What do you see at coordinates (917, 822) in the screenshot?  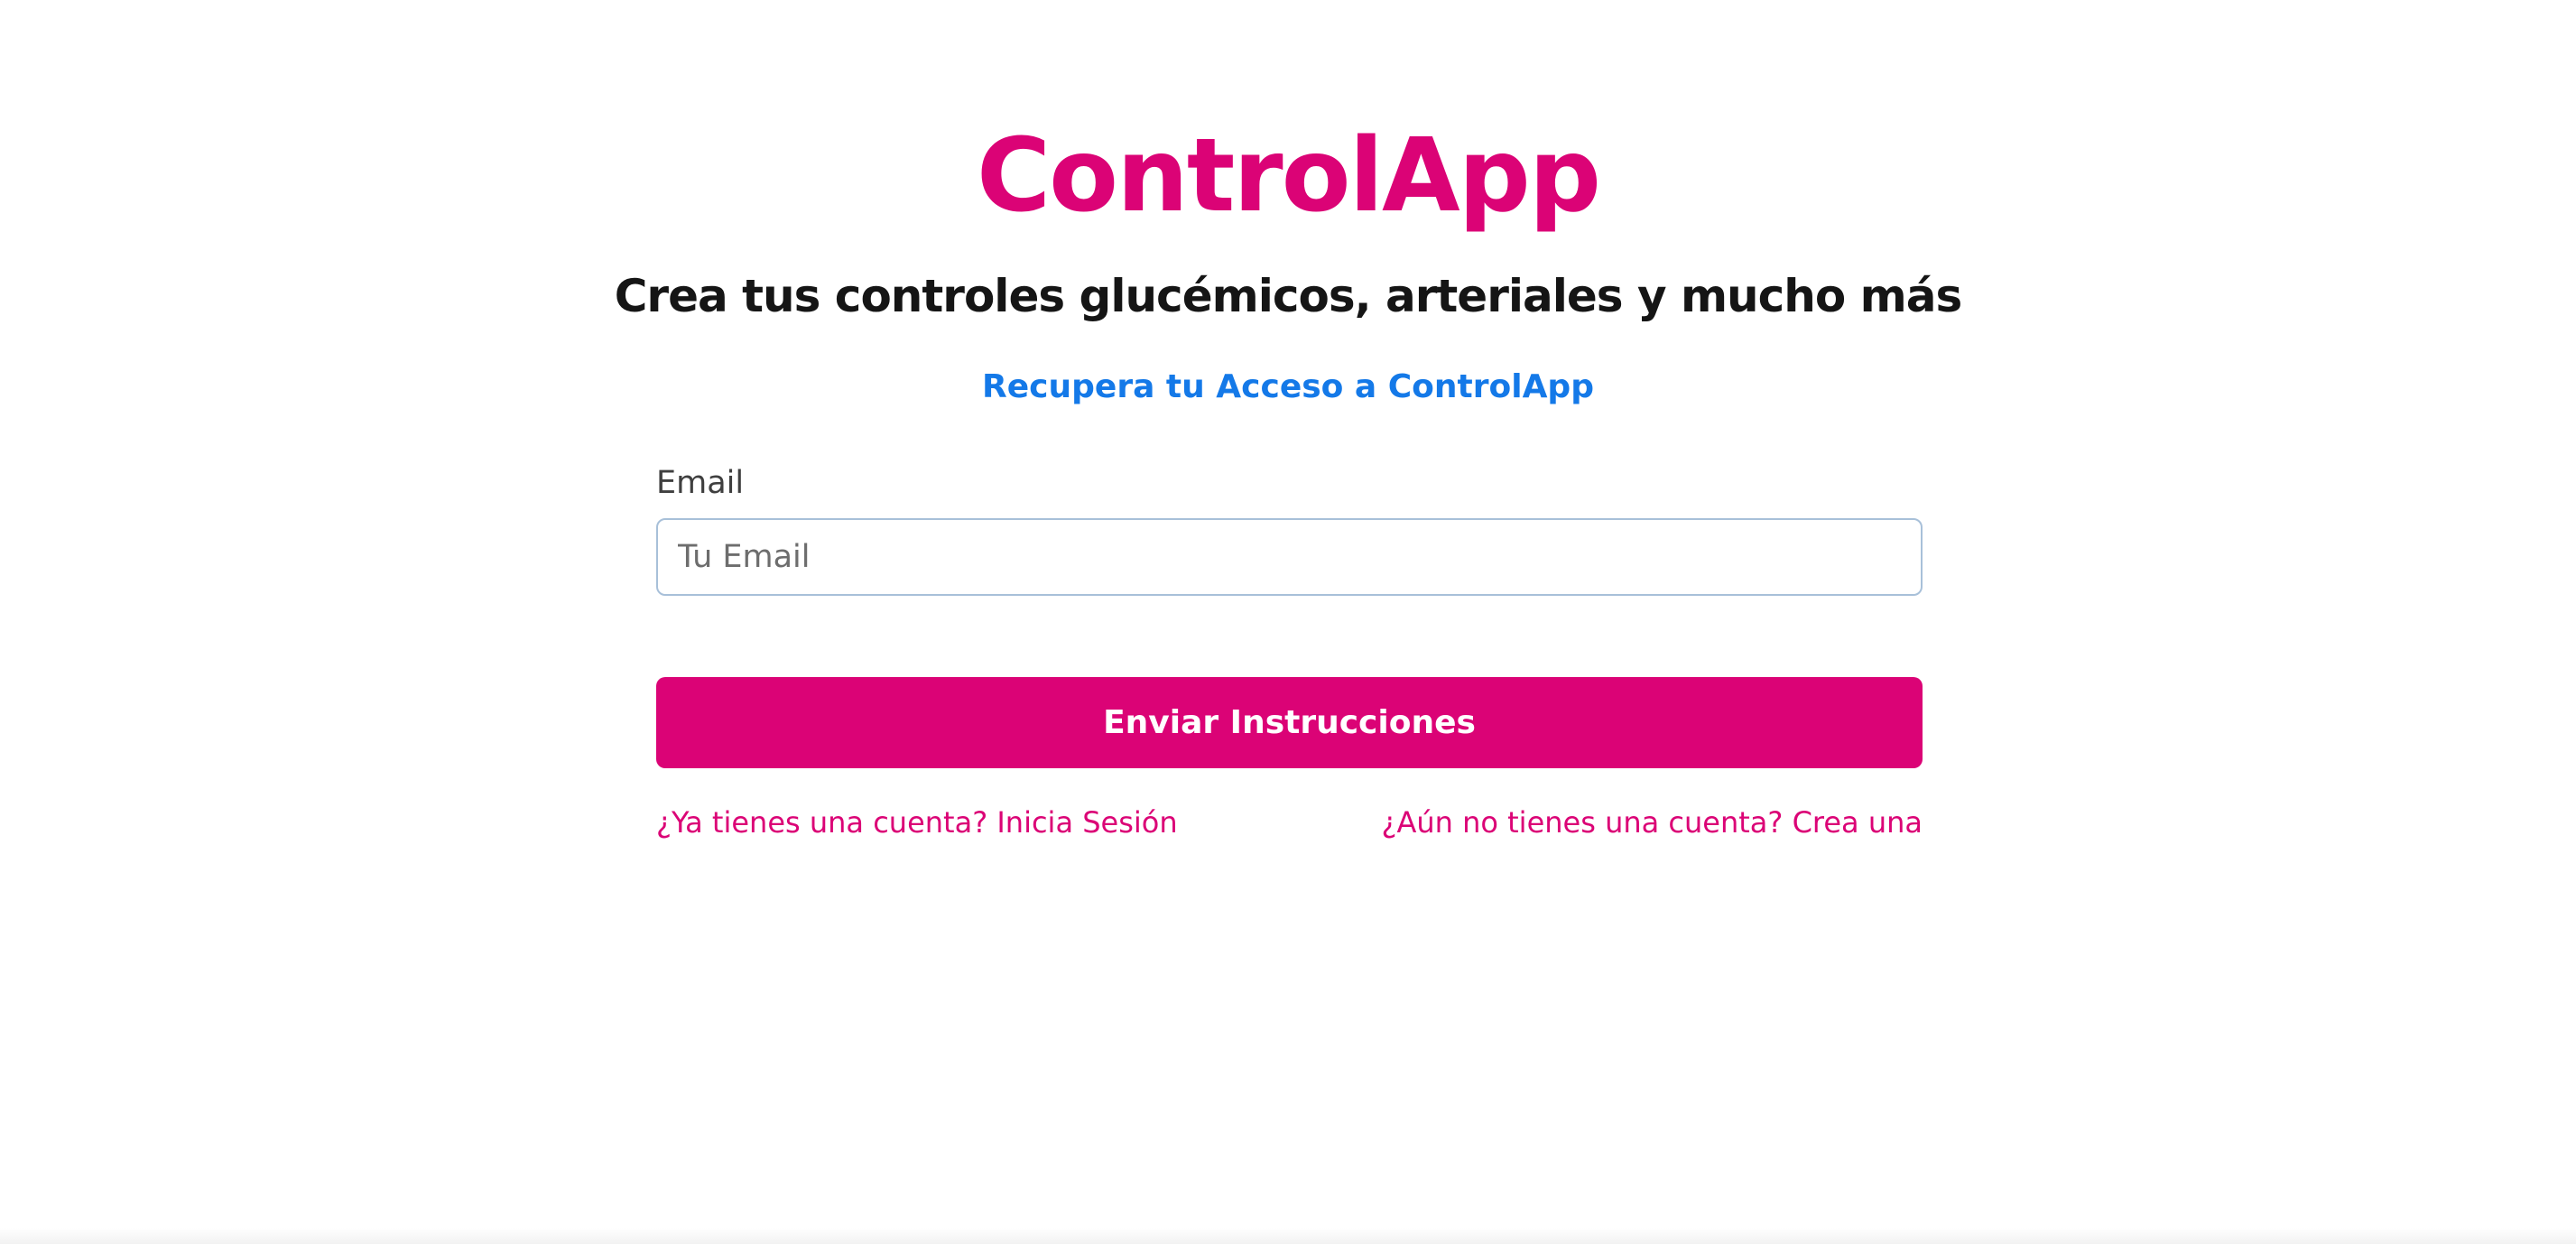 I see `login-link: ¿Ya tienes una cuenta? Inicia Sesión` at bounding box center [917, 822].